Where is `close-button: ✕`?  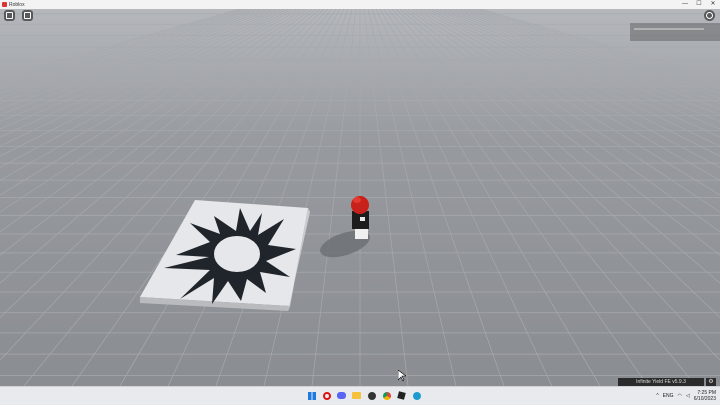
close-button: ✕ is located at coordinates (713, 4).